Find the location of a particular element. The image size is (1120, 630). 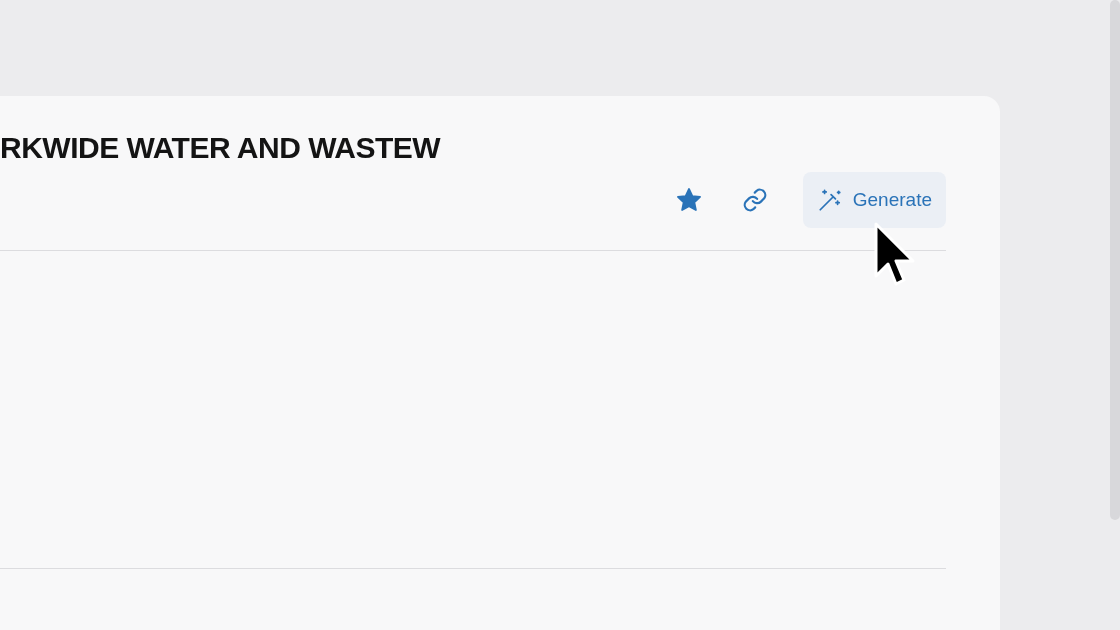

generate-button: Generate is located at coordinates (874, 200).